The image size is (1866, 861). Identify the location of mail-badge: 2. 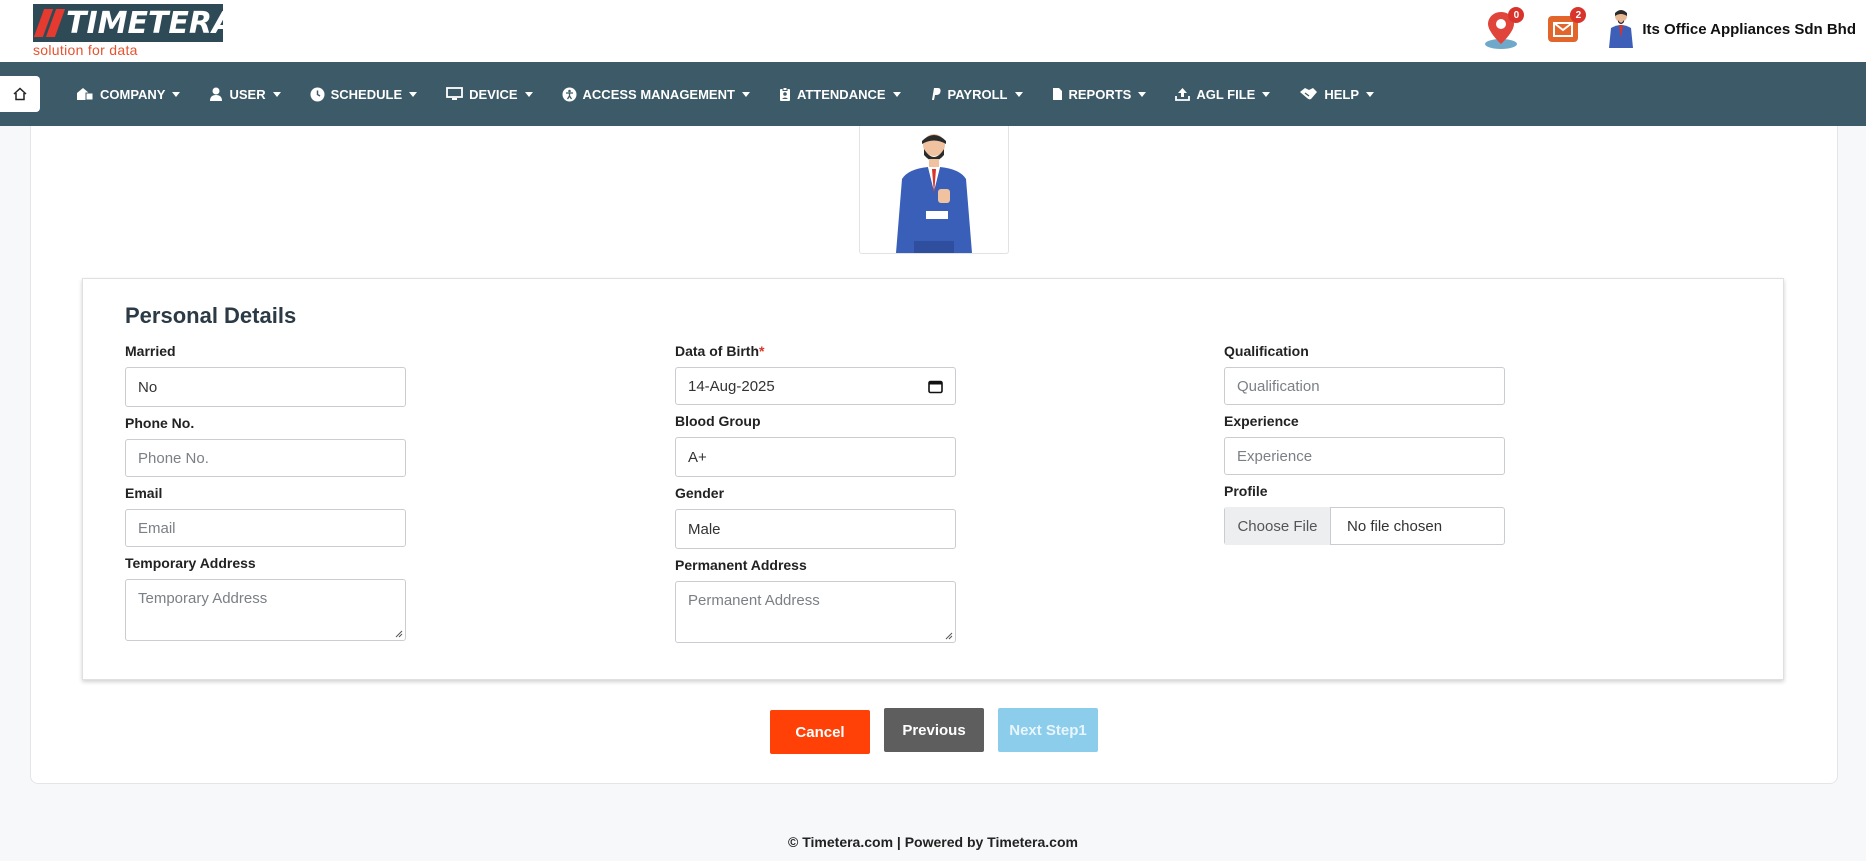
(1578, 15).